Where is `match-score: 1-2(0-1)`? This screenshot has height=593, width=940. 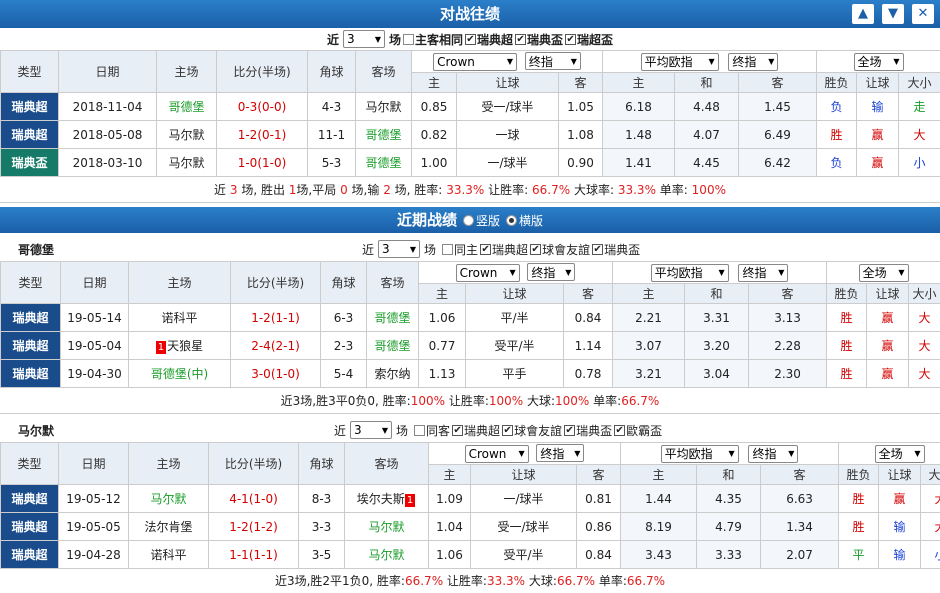
match-score: 1-2(0-1) is located at coordinates (262, 135).